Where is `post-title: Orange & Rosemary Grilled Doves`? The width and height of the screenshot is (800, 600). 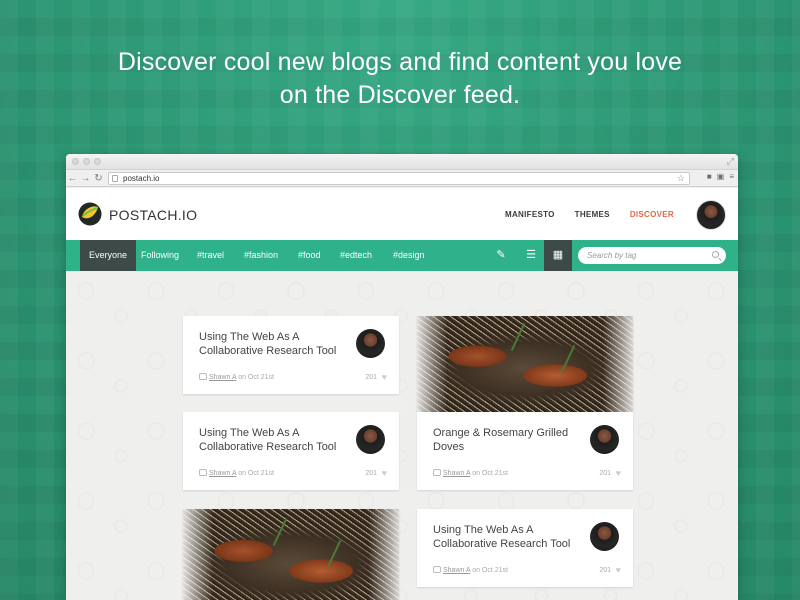 post-title: Orange & Rosemary Grilled Doves is located at coordinates (508, 440).